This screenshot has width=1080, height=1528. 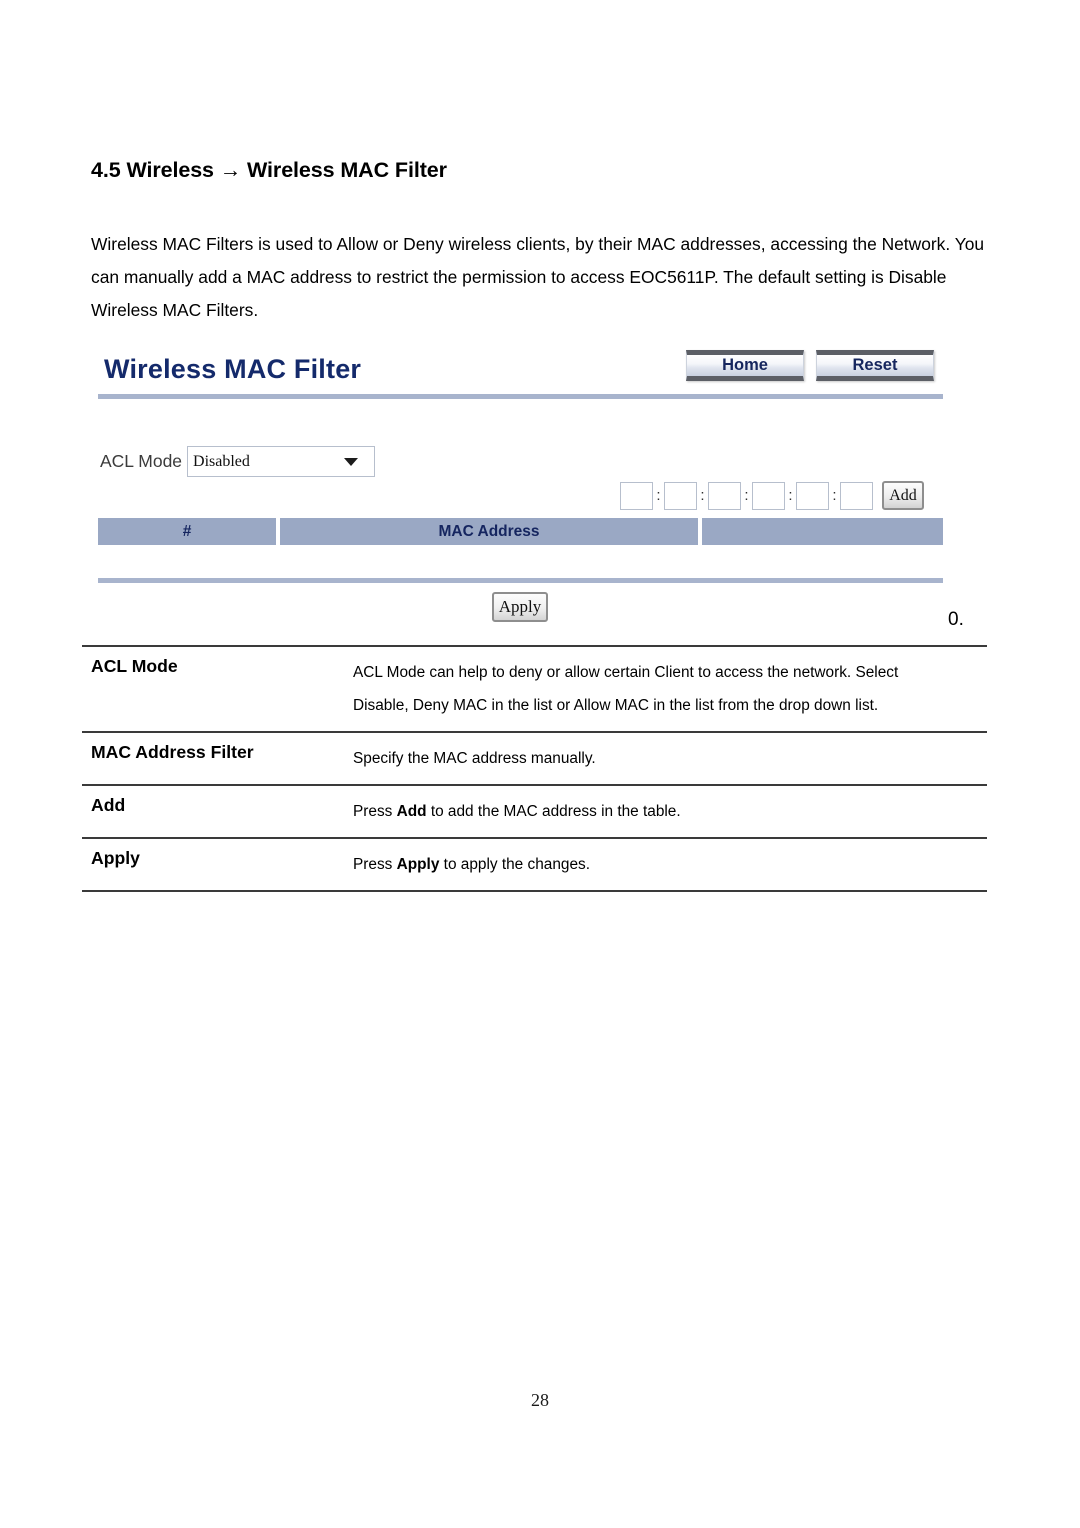 I want to click on add-button: Add, so click(x=903, y=495).